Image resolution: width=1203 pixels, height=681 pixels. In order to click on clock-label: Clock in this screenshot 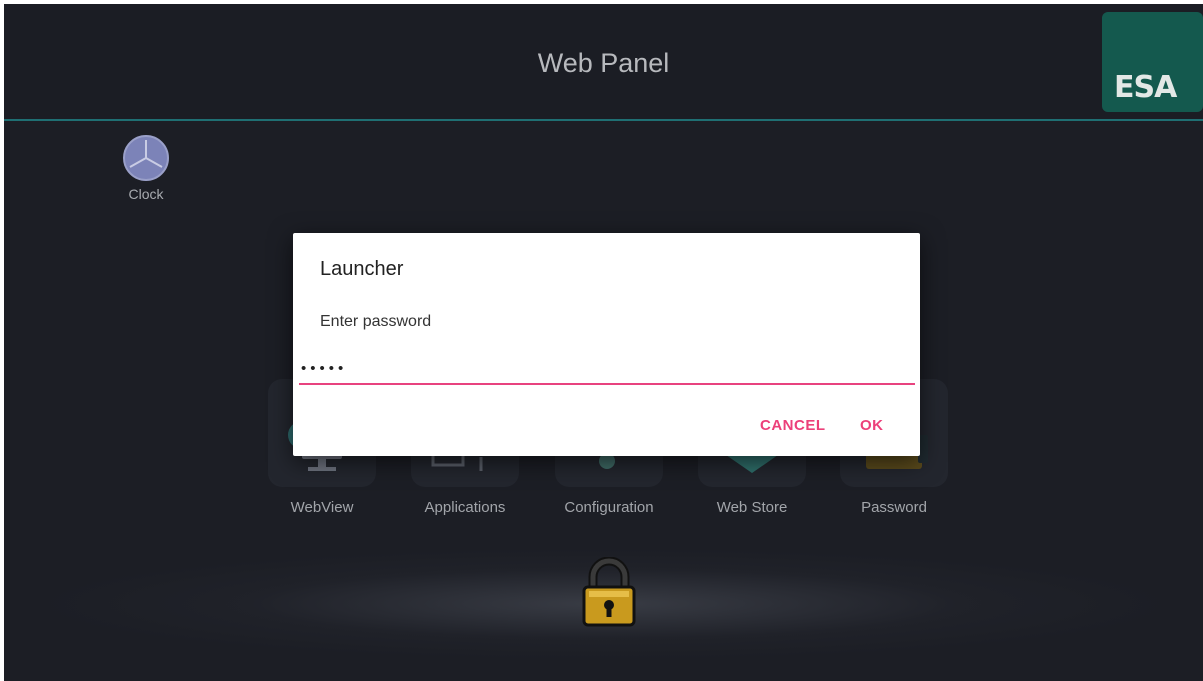, I will do `click(146, 194)`.